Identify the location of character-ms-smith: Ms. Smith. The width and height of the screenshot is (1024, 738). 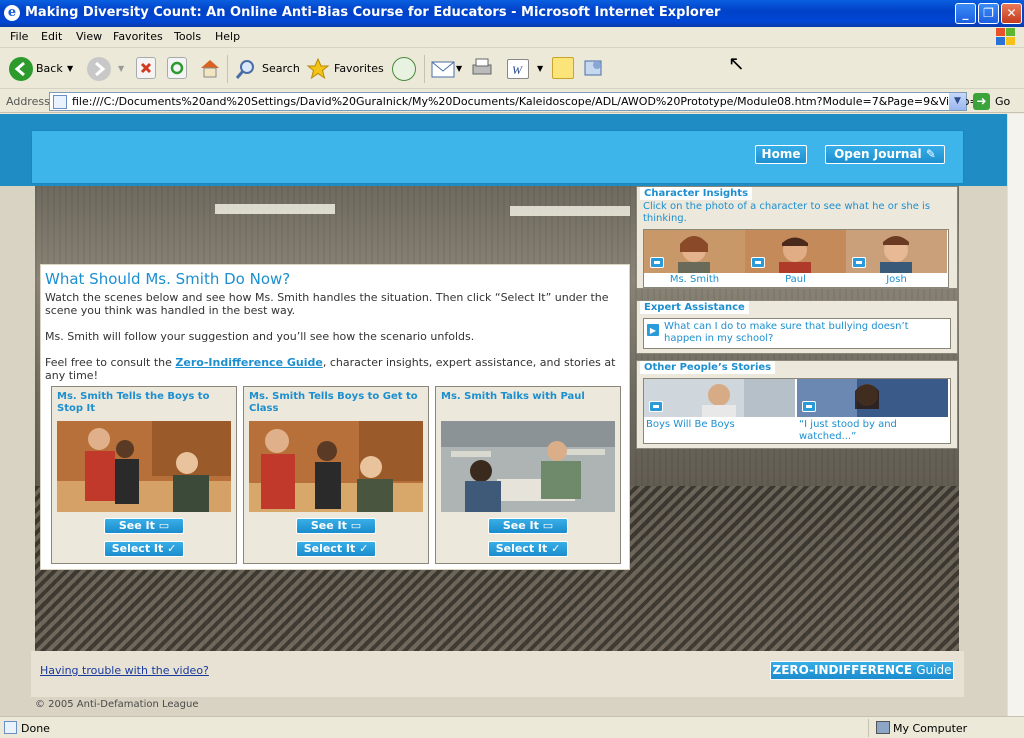
(694, 258).